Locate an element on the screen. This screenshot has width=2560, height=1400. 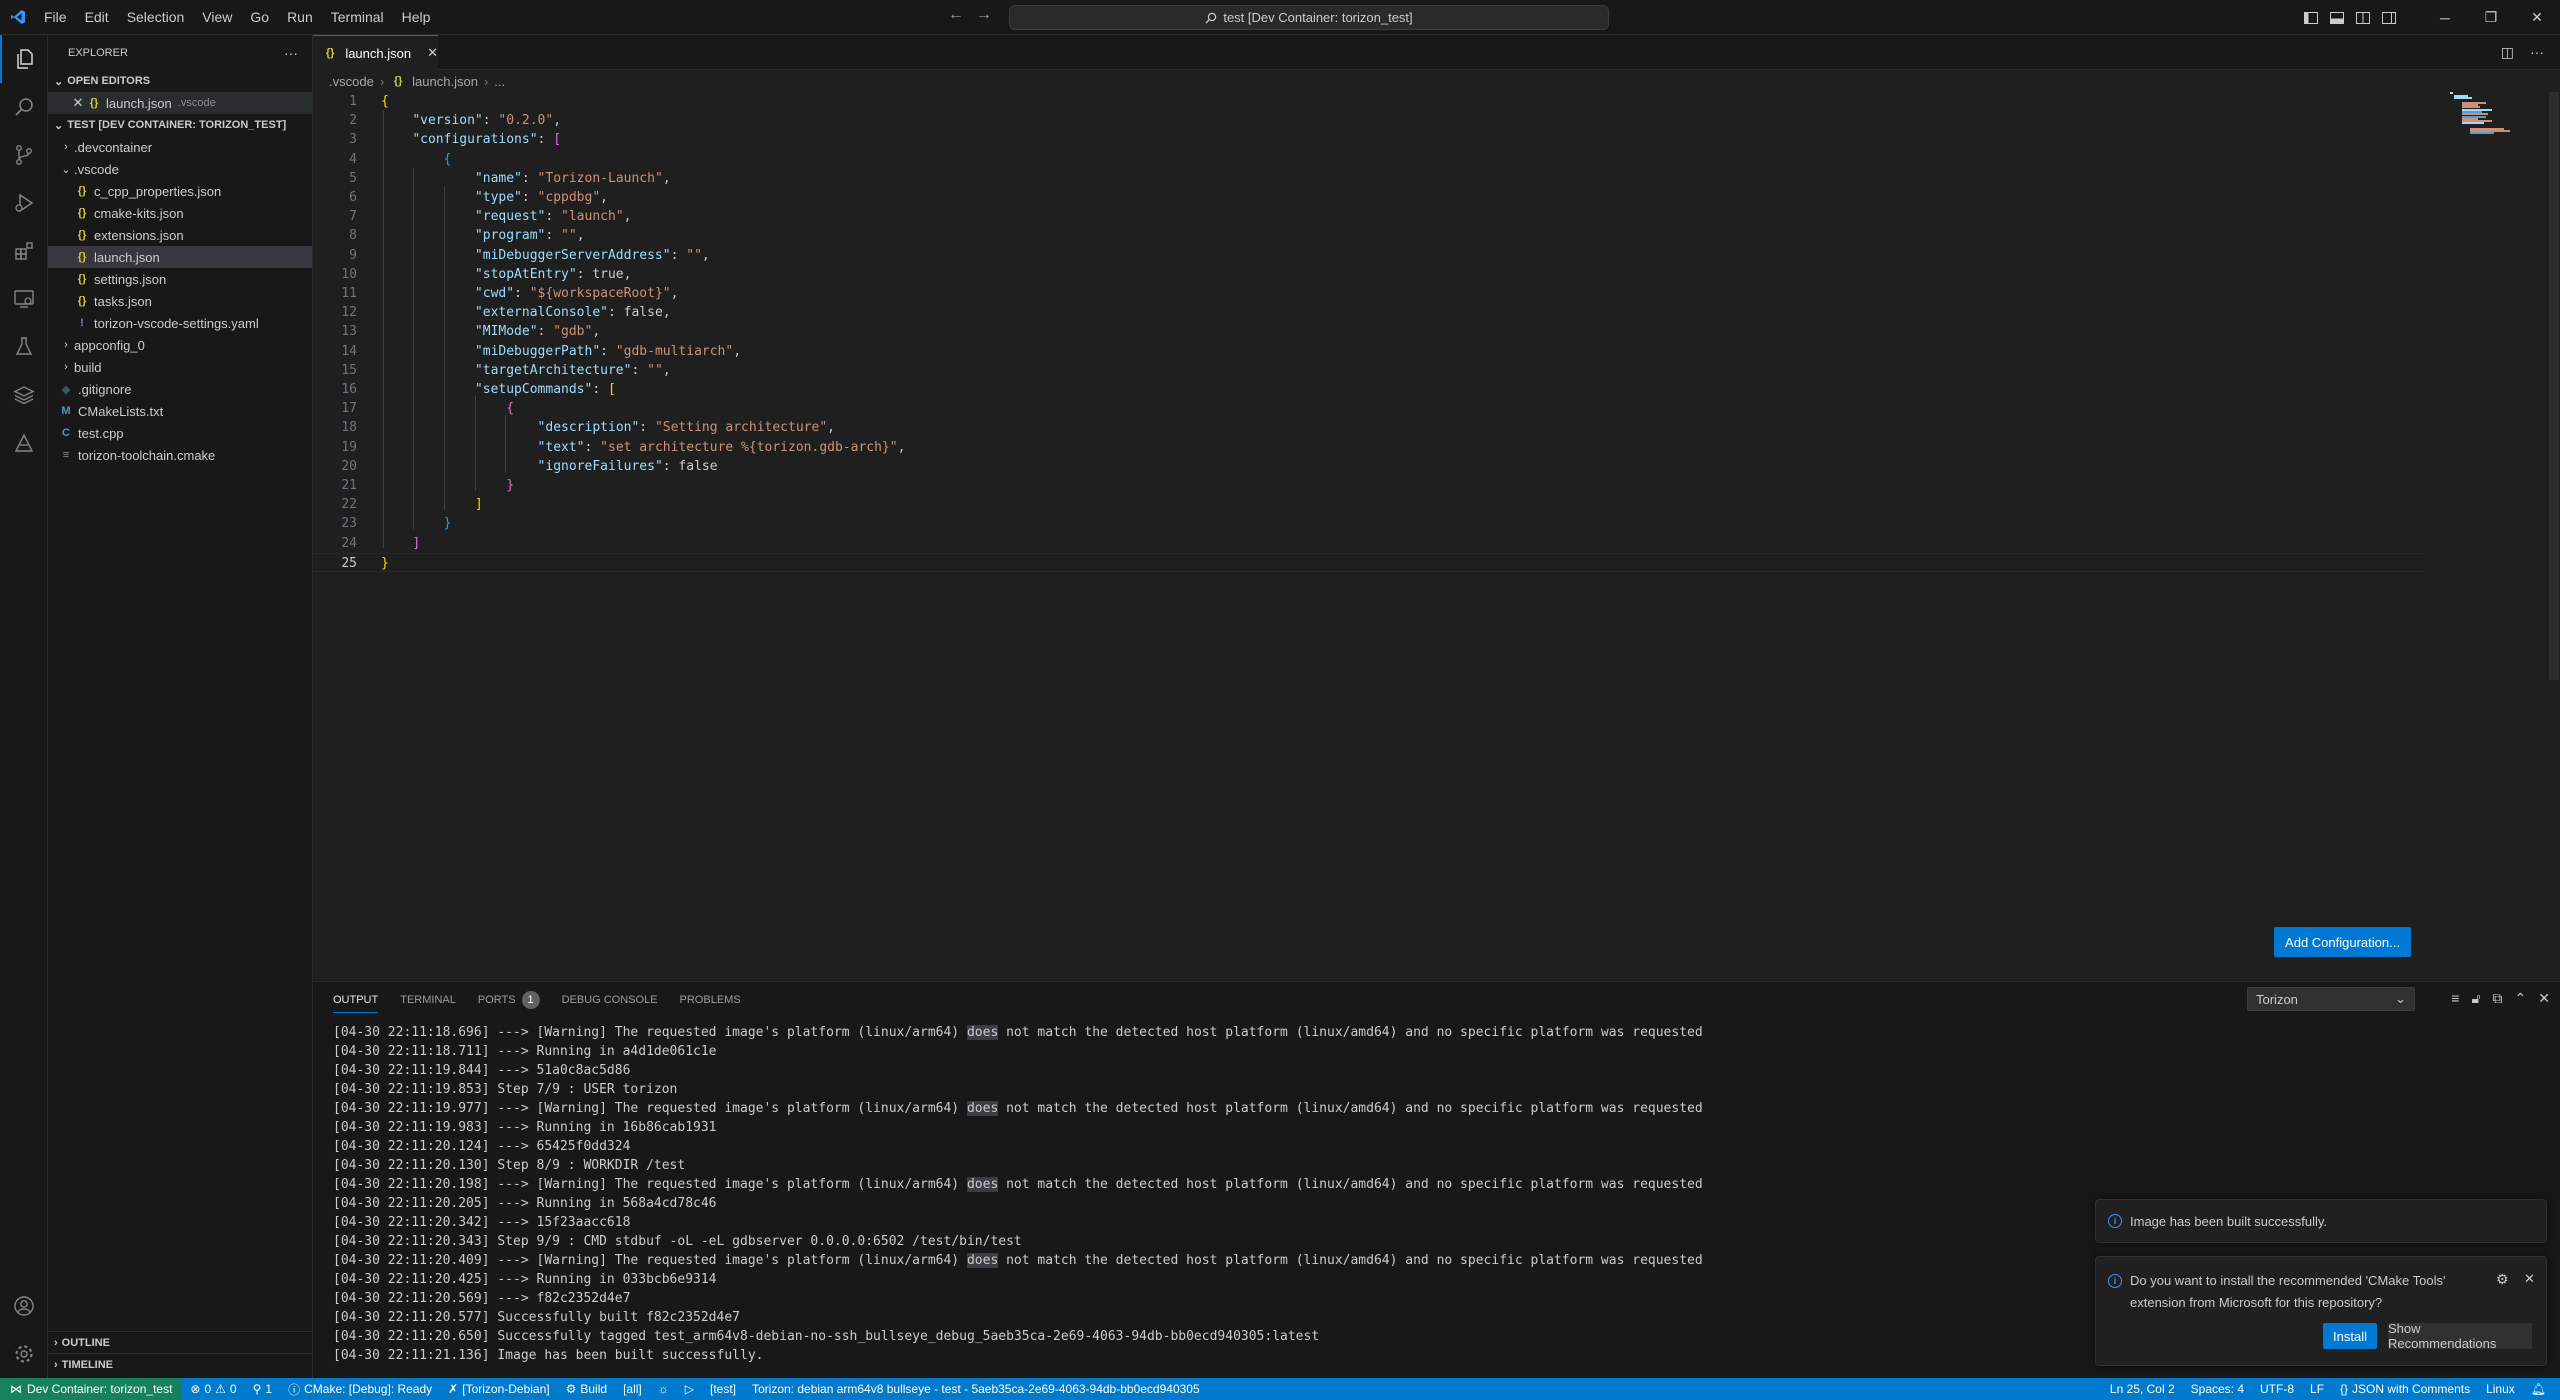
tree-folder: › build is located at coordinates (180, 367).